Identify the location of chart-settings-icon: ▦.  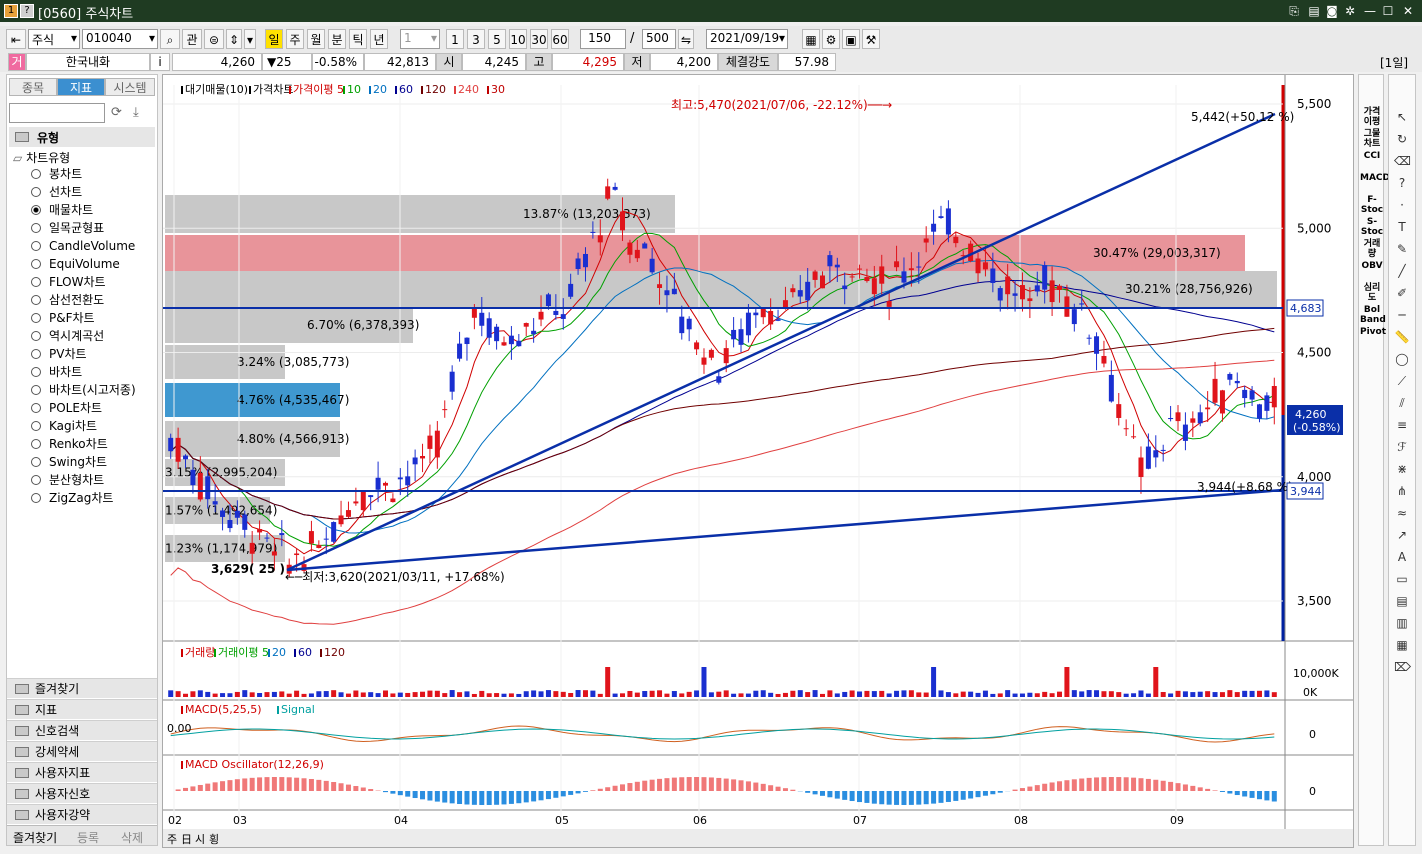
(811, 39).